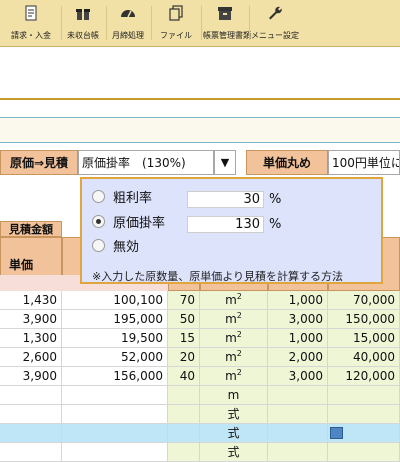  I want to click on cost-amount-cell: 150,000, so click(364, 319).